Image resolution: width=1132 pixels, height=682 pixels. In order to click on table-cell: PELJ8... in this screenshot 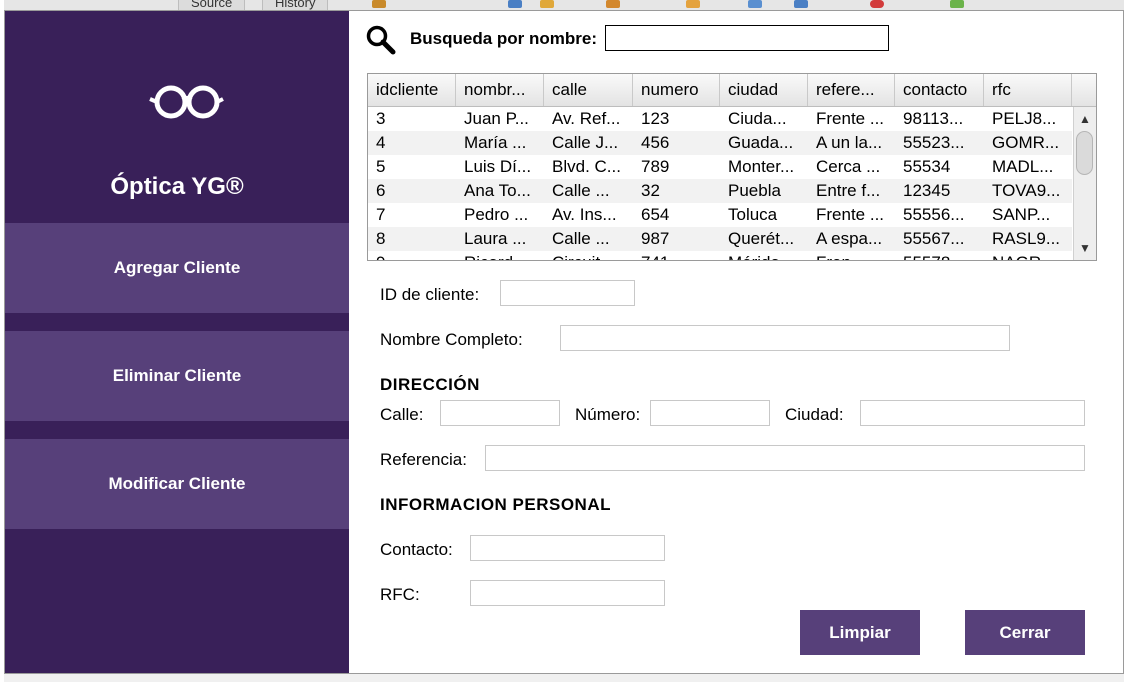, I will do `click(1024, 118)`.